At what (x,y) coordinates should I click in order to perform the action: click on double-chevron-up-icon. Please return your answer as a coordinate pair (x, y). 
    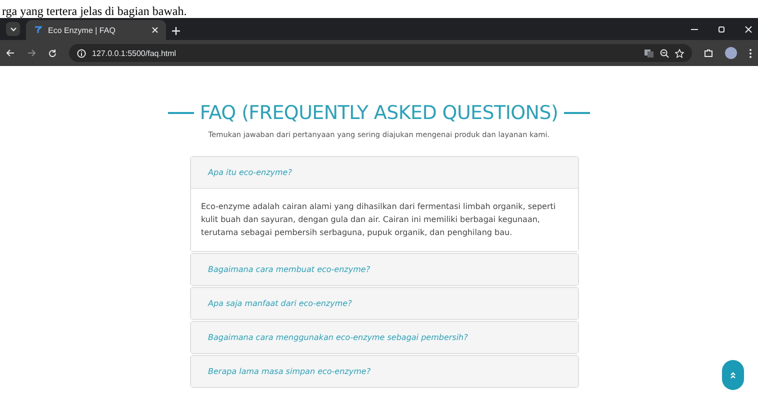
    Looking at the image, I should click on (733, 375).